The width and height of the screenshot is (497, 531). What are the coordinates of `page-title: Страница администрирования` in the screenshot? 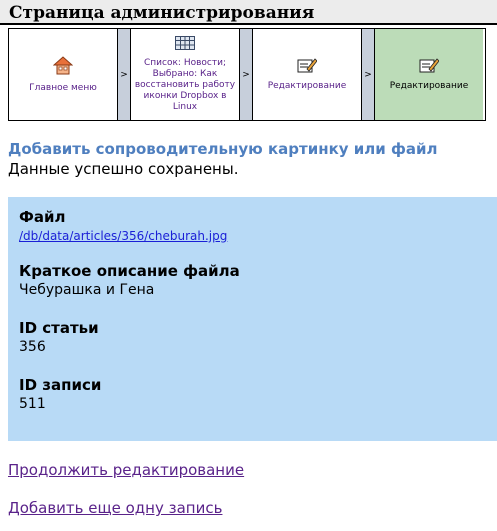 It's located at (162, 13).